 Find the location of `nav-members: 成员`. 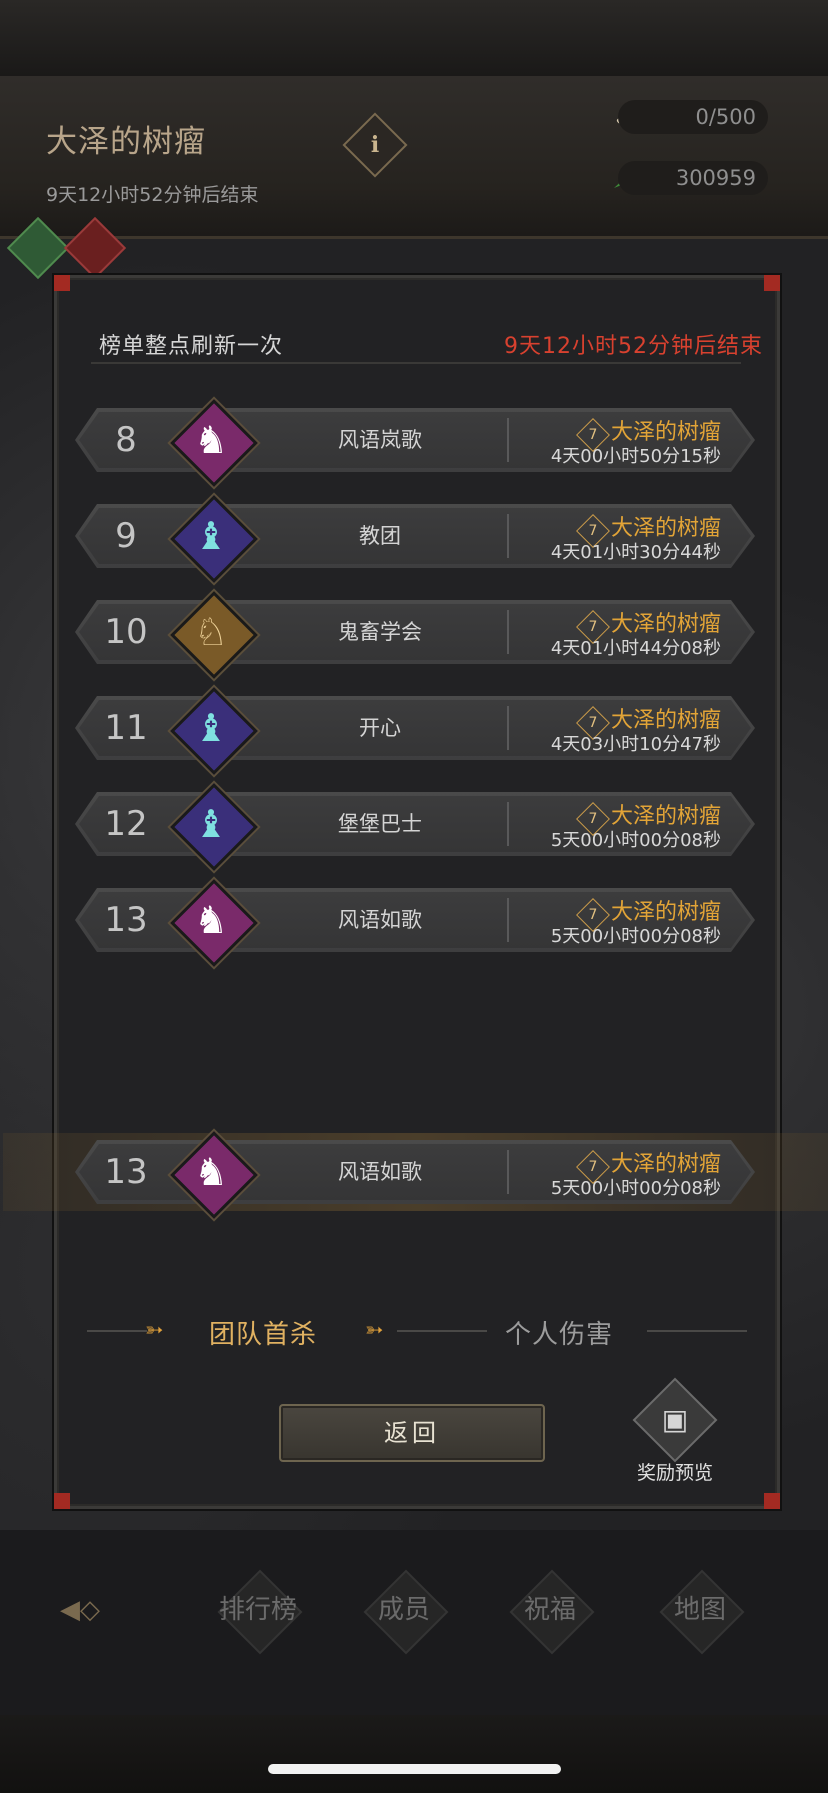

nav-members: 成员 is located at coordinates (404, 1610).